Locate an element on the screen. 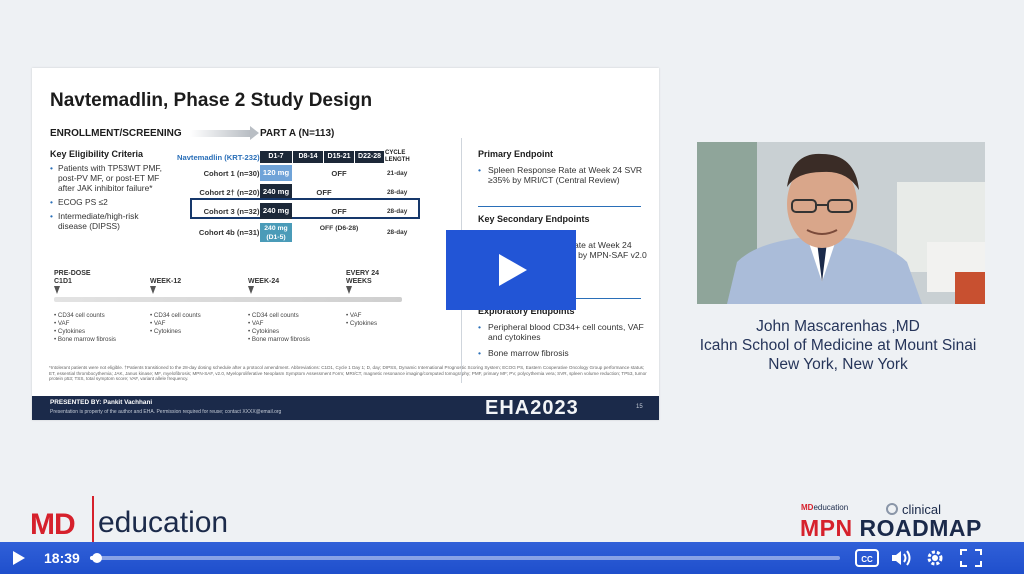  cohort-1-dose: 120 mg is located at coordinates (276, 173).